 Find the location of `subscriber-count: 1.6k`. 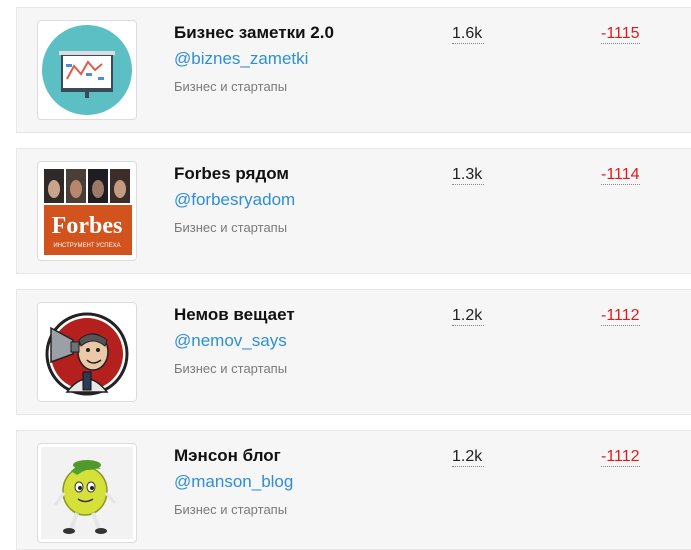

subscriber-count: 1.6k is located at coordinates (468, 34).